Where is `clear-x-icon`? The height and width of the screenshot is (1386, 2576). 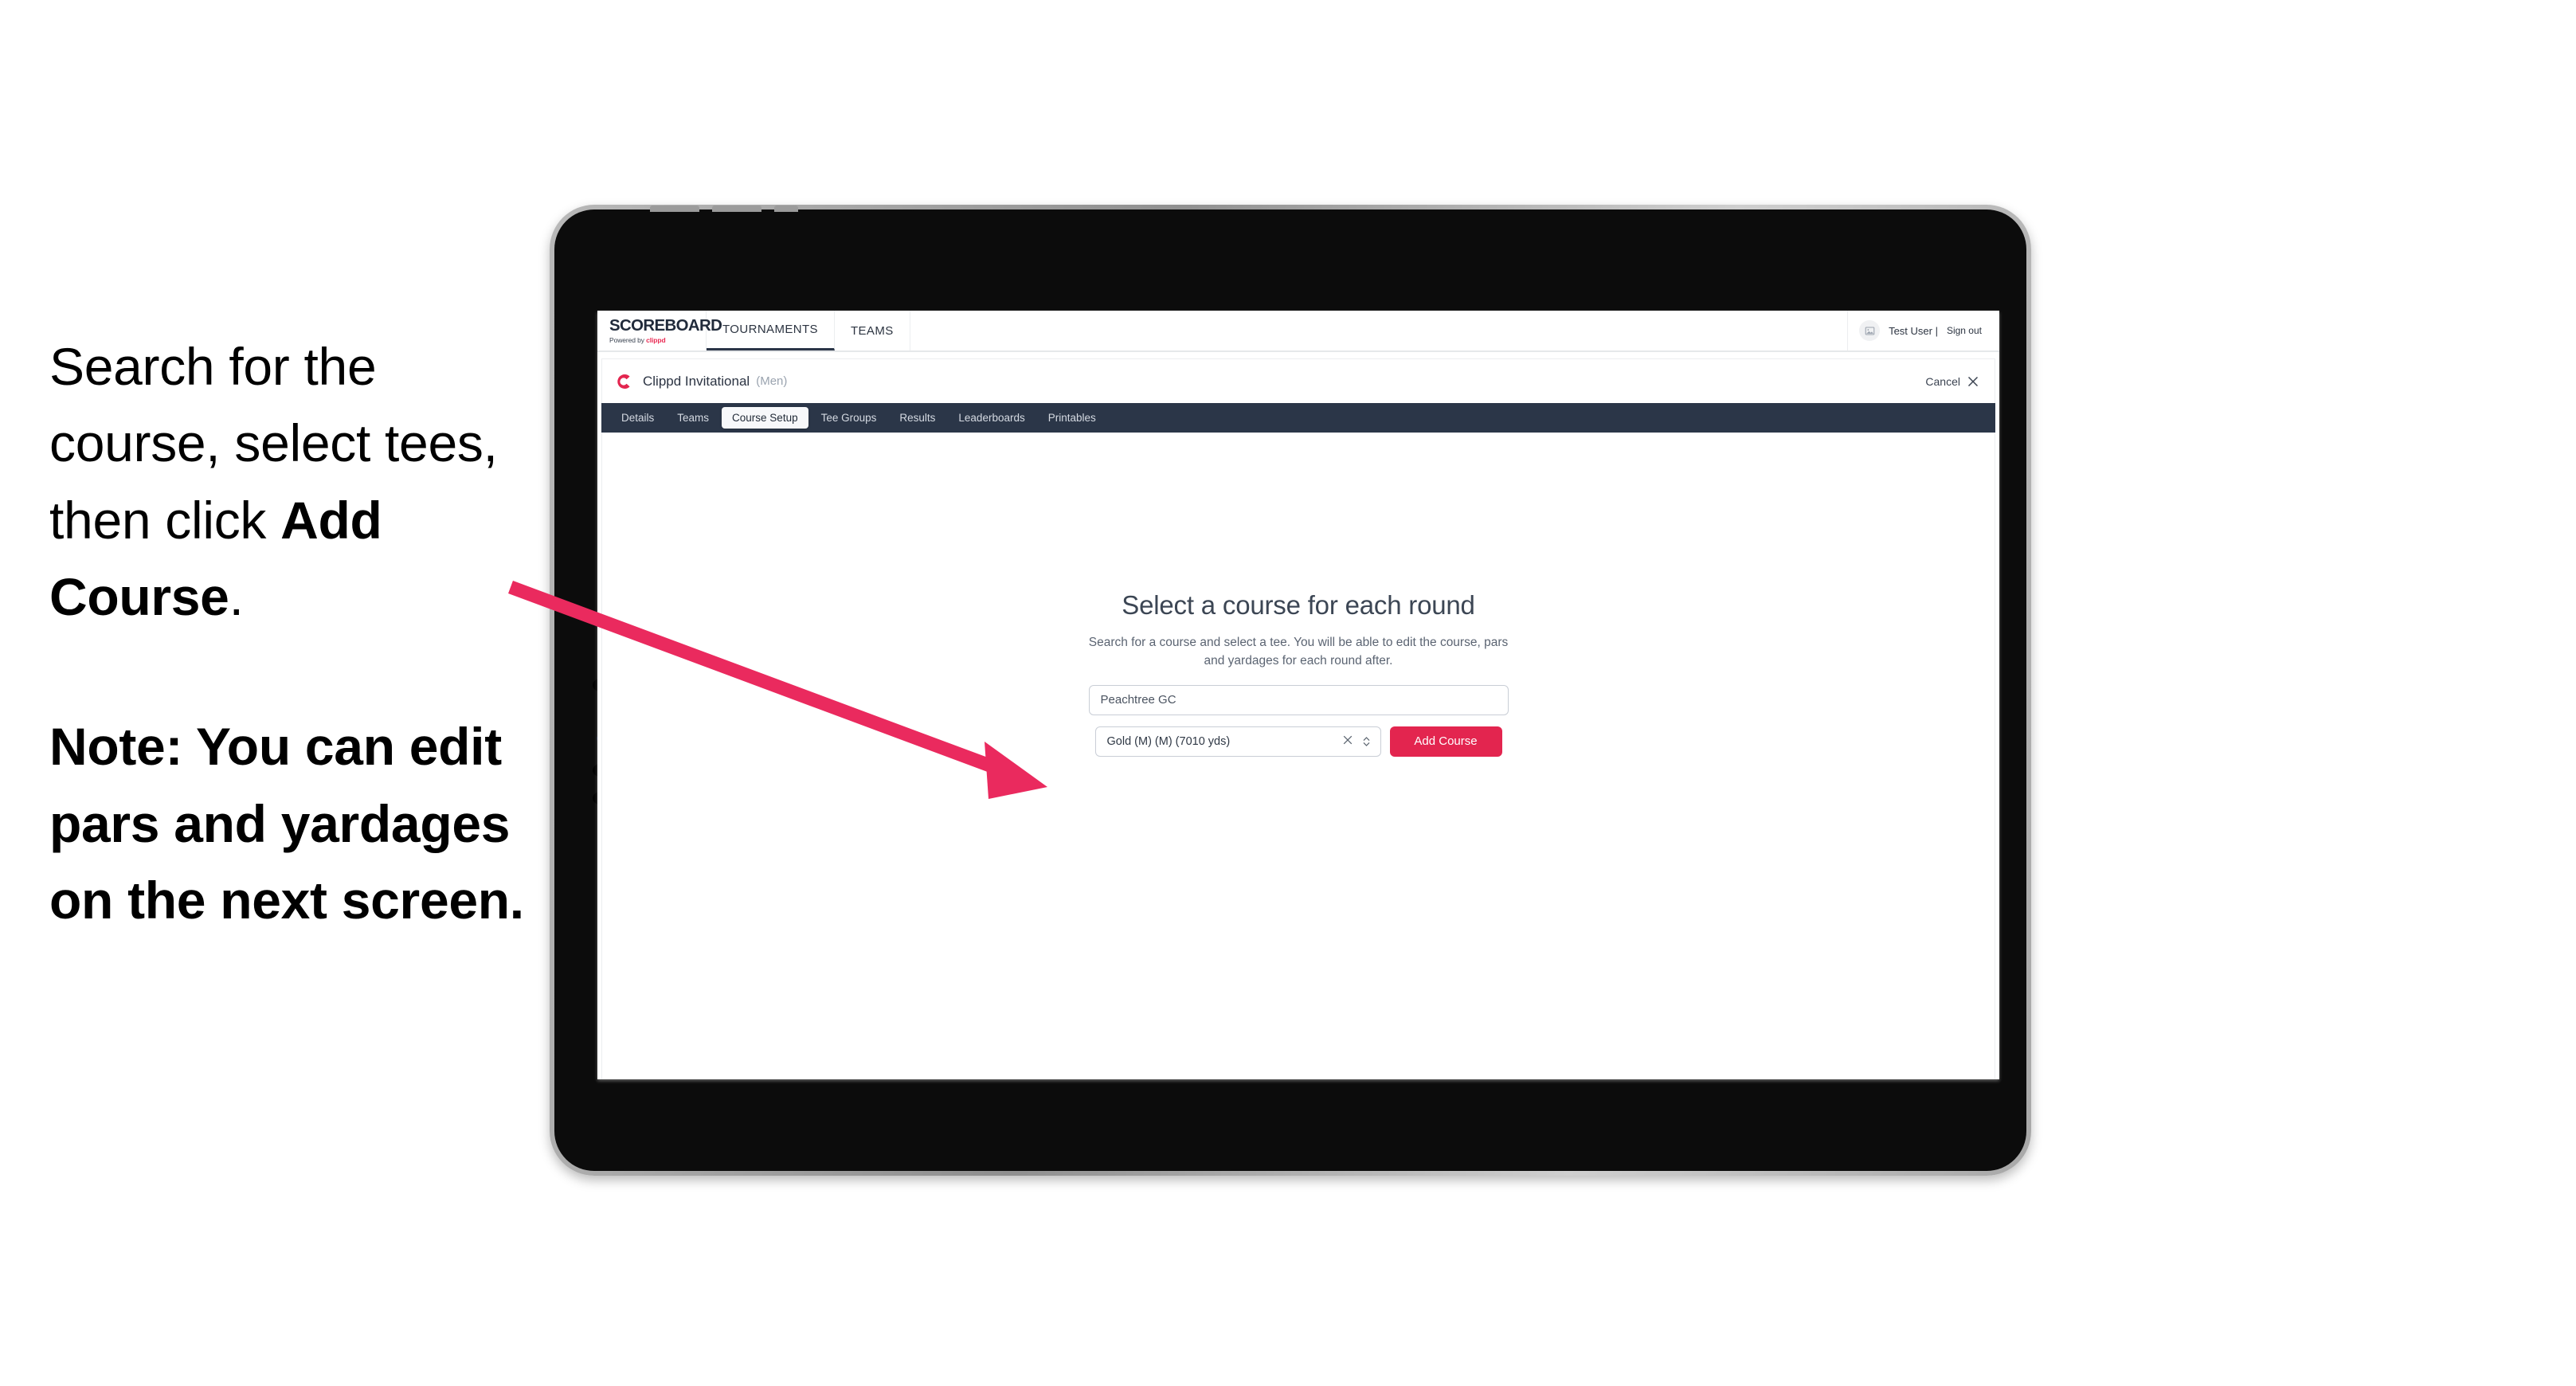
clear-x-icon is located at coordinates (1348, 741).